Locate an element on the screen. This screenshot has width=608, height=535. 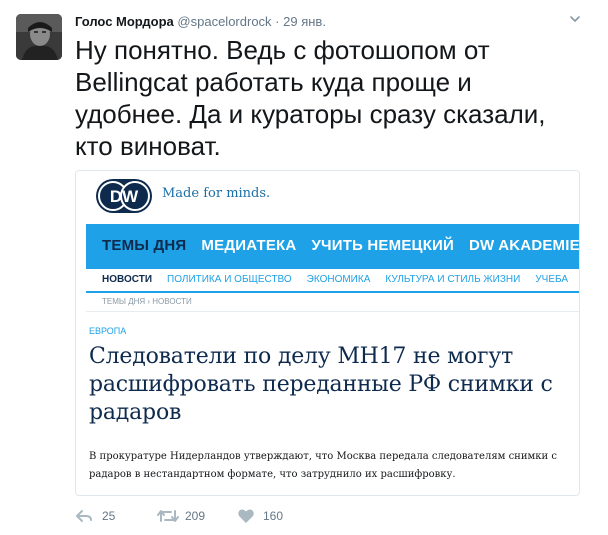
subnav-item-news: НОВОСТИ is located at coordinates (127, 279).